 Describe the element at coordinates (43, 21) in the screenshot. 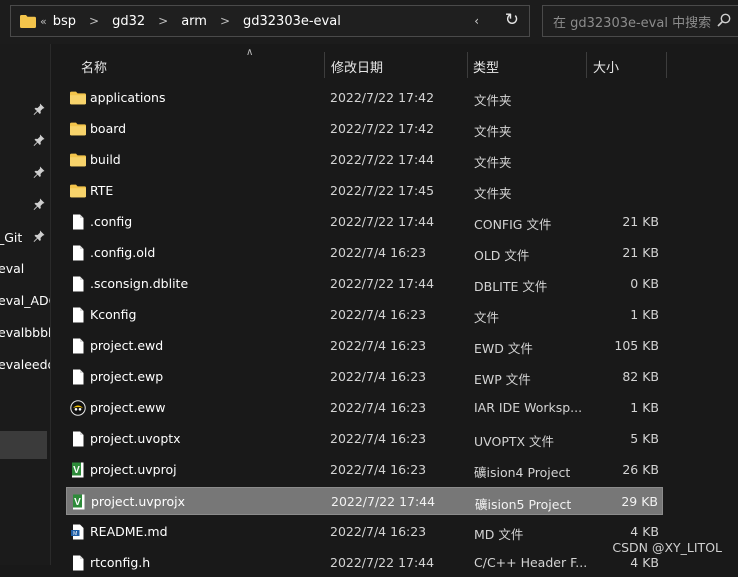

I see `overflow-chevron-icon: «` at that location.